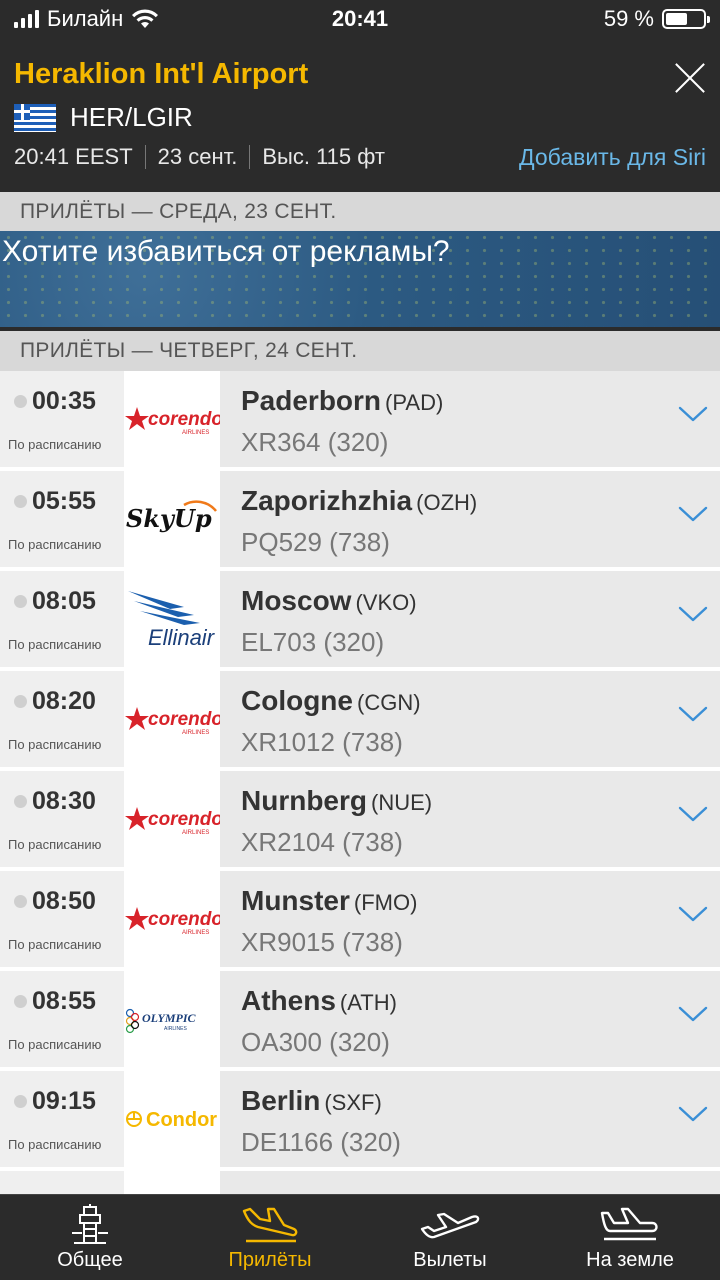  I want to click on svg-text: SkyUp, so click(169, 518).